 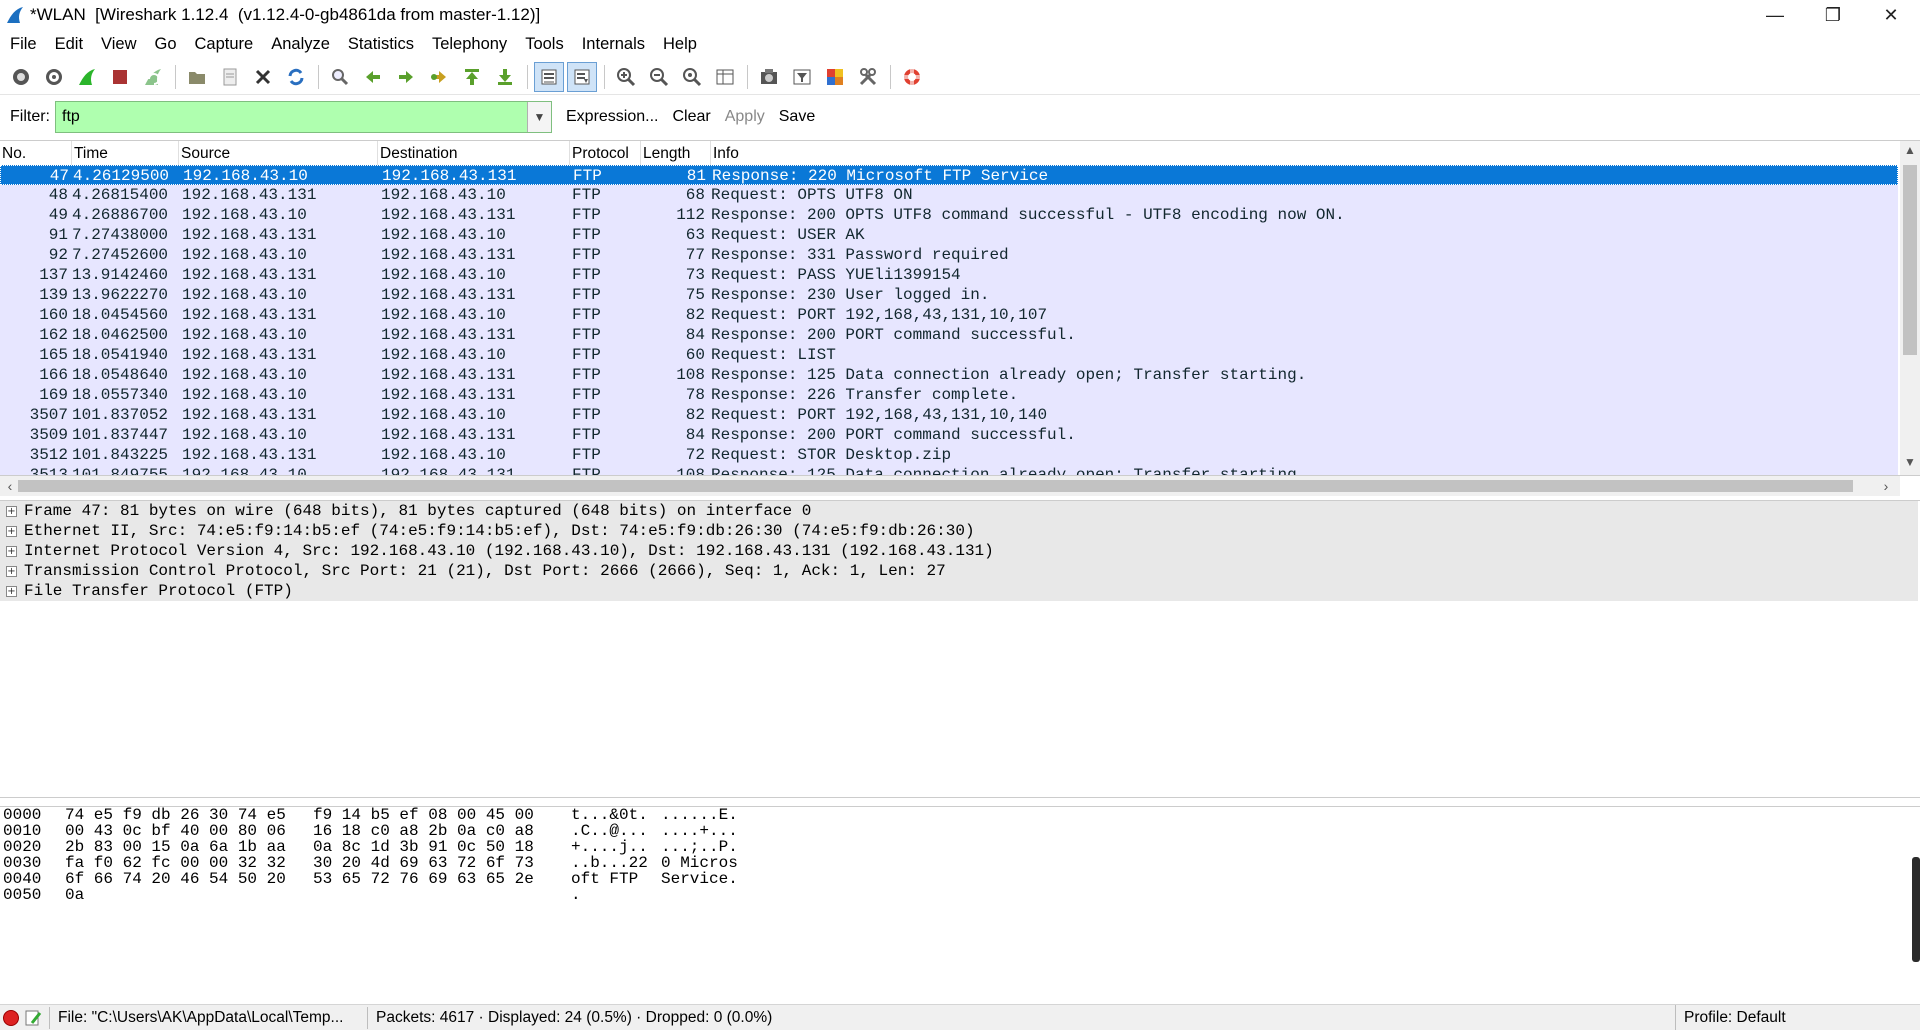 What do you see at coordinates (373, 77) in the screenshot?
I see `go-back-icon` at bounding box center [373, 77].